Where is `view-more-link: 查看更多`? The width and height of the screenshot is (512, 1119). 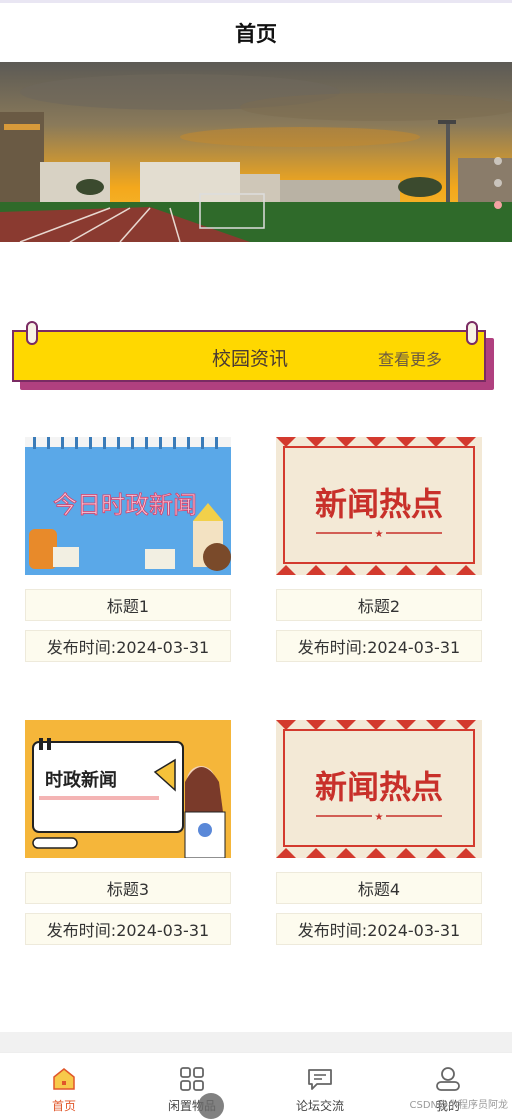 view-more-link: 查看更多 is located at coordinates (410, 358).